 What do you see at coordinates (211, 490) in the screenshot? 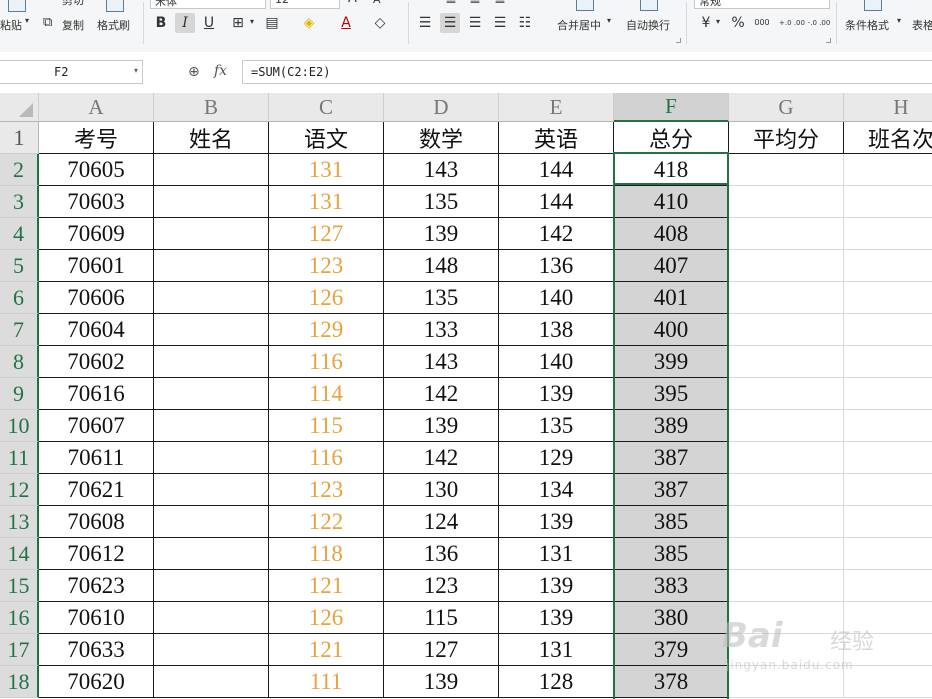
I see `cell-b12` at bounding box center [211, 490].